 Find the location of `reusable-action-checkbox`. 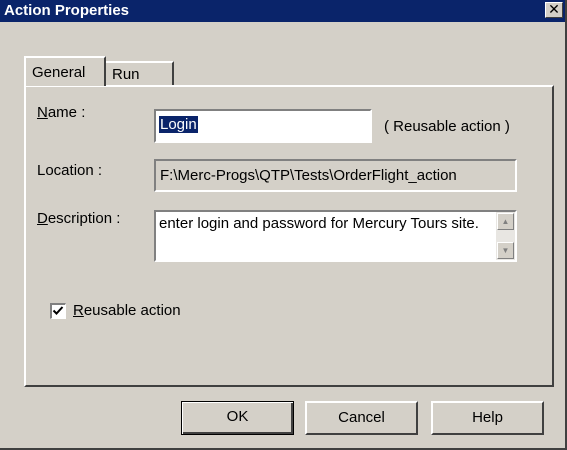

reusable-action-checkbox is located at coordinates (58, 311).